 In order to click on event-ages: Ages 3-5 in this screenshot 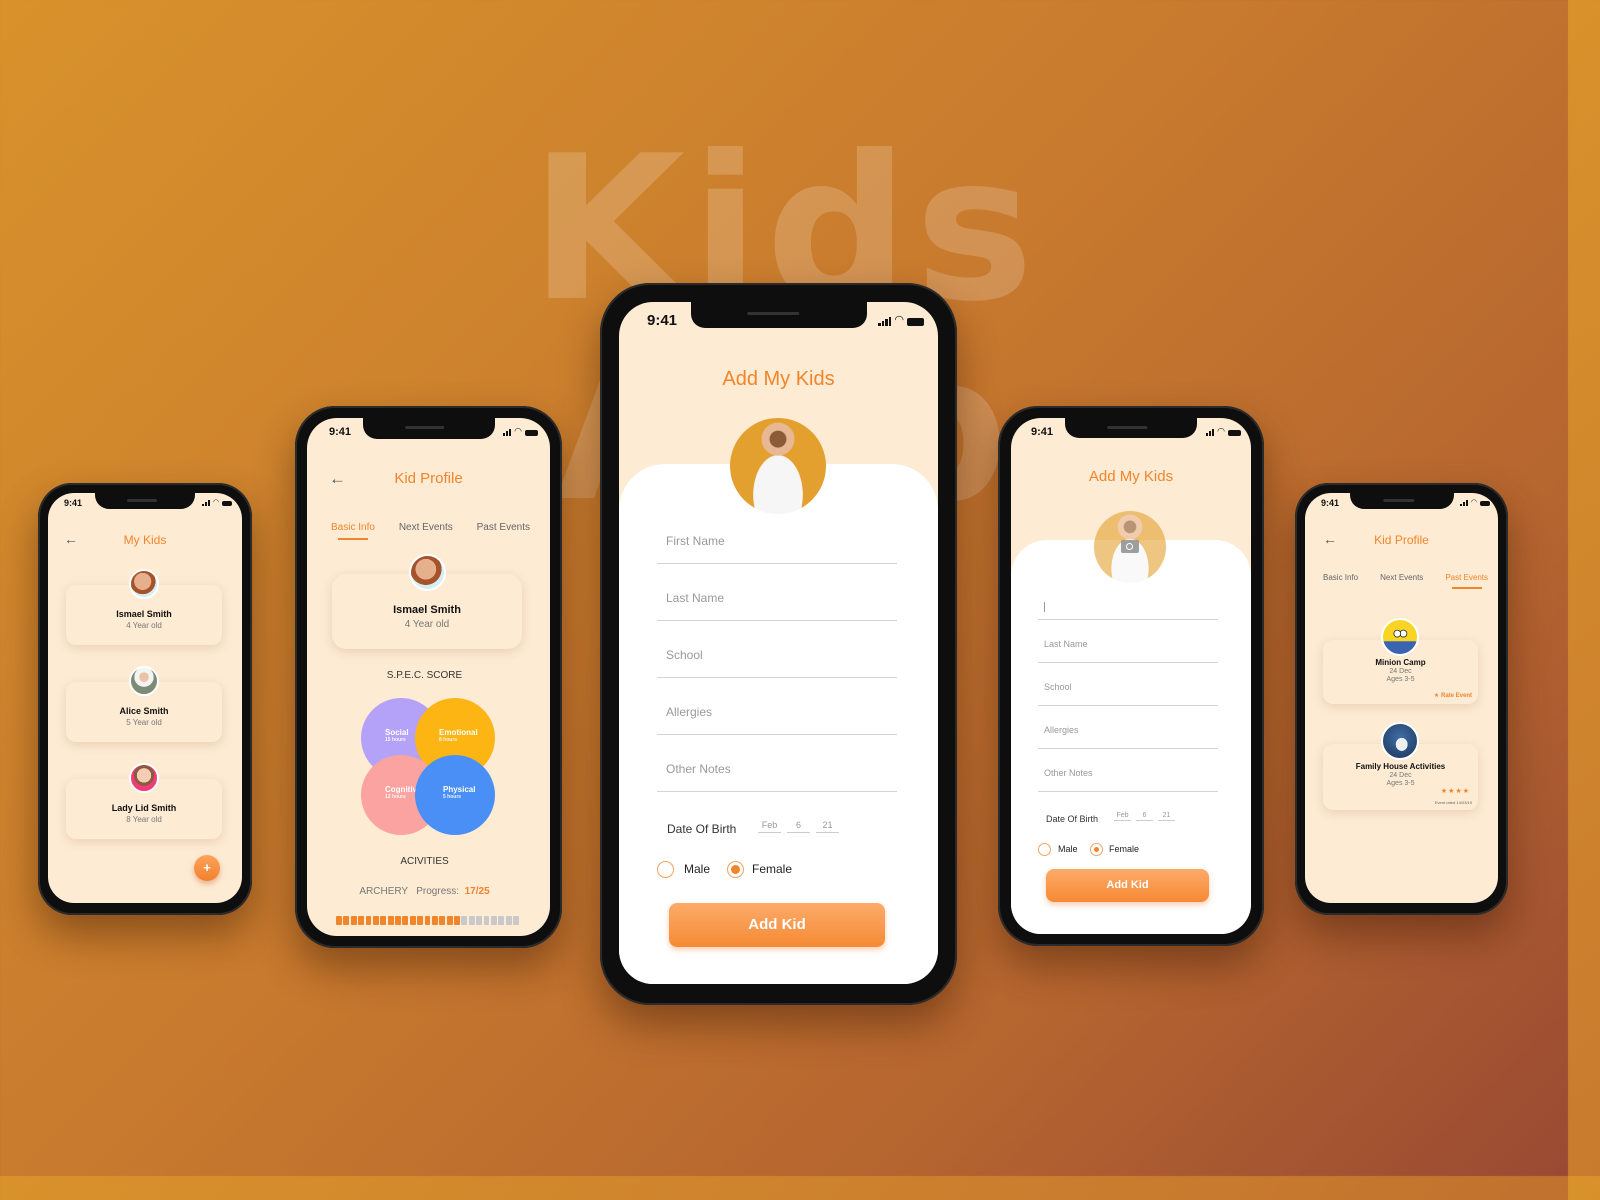, I will do `click(1400, 783)`.